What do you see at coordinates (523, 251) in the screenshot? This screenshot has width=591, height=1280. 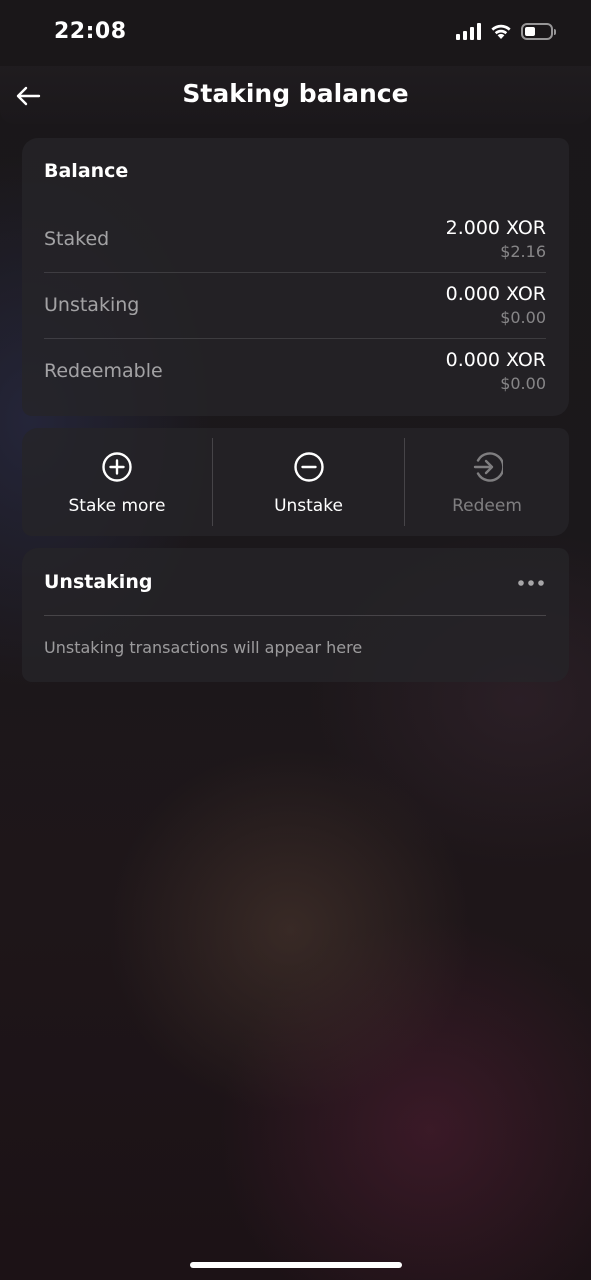 I see `balance-row-fiat: $2.16` at bounding box center [523, 251].